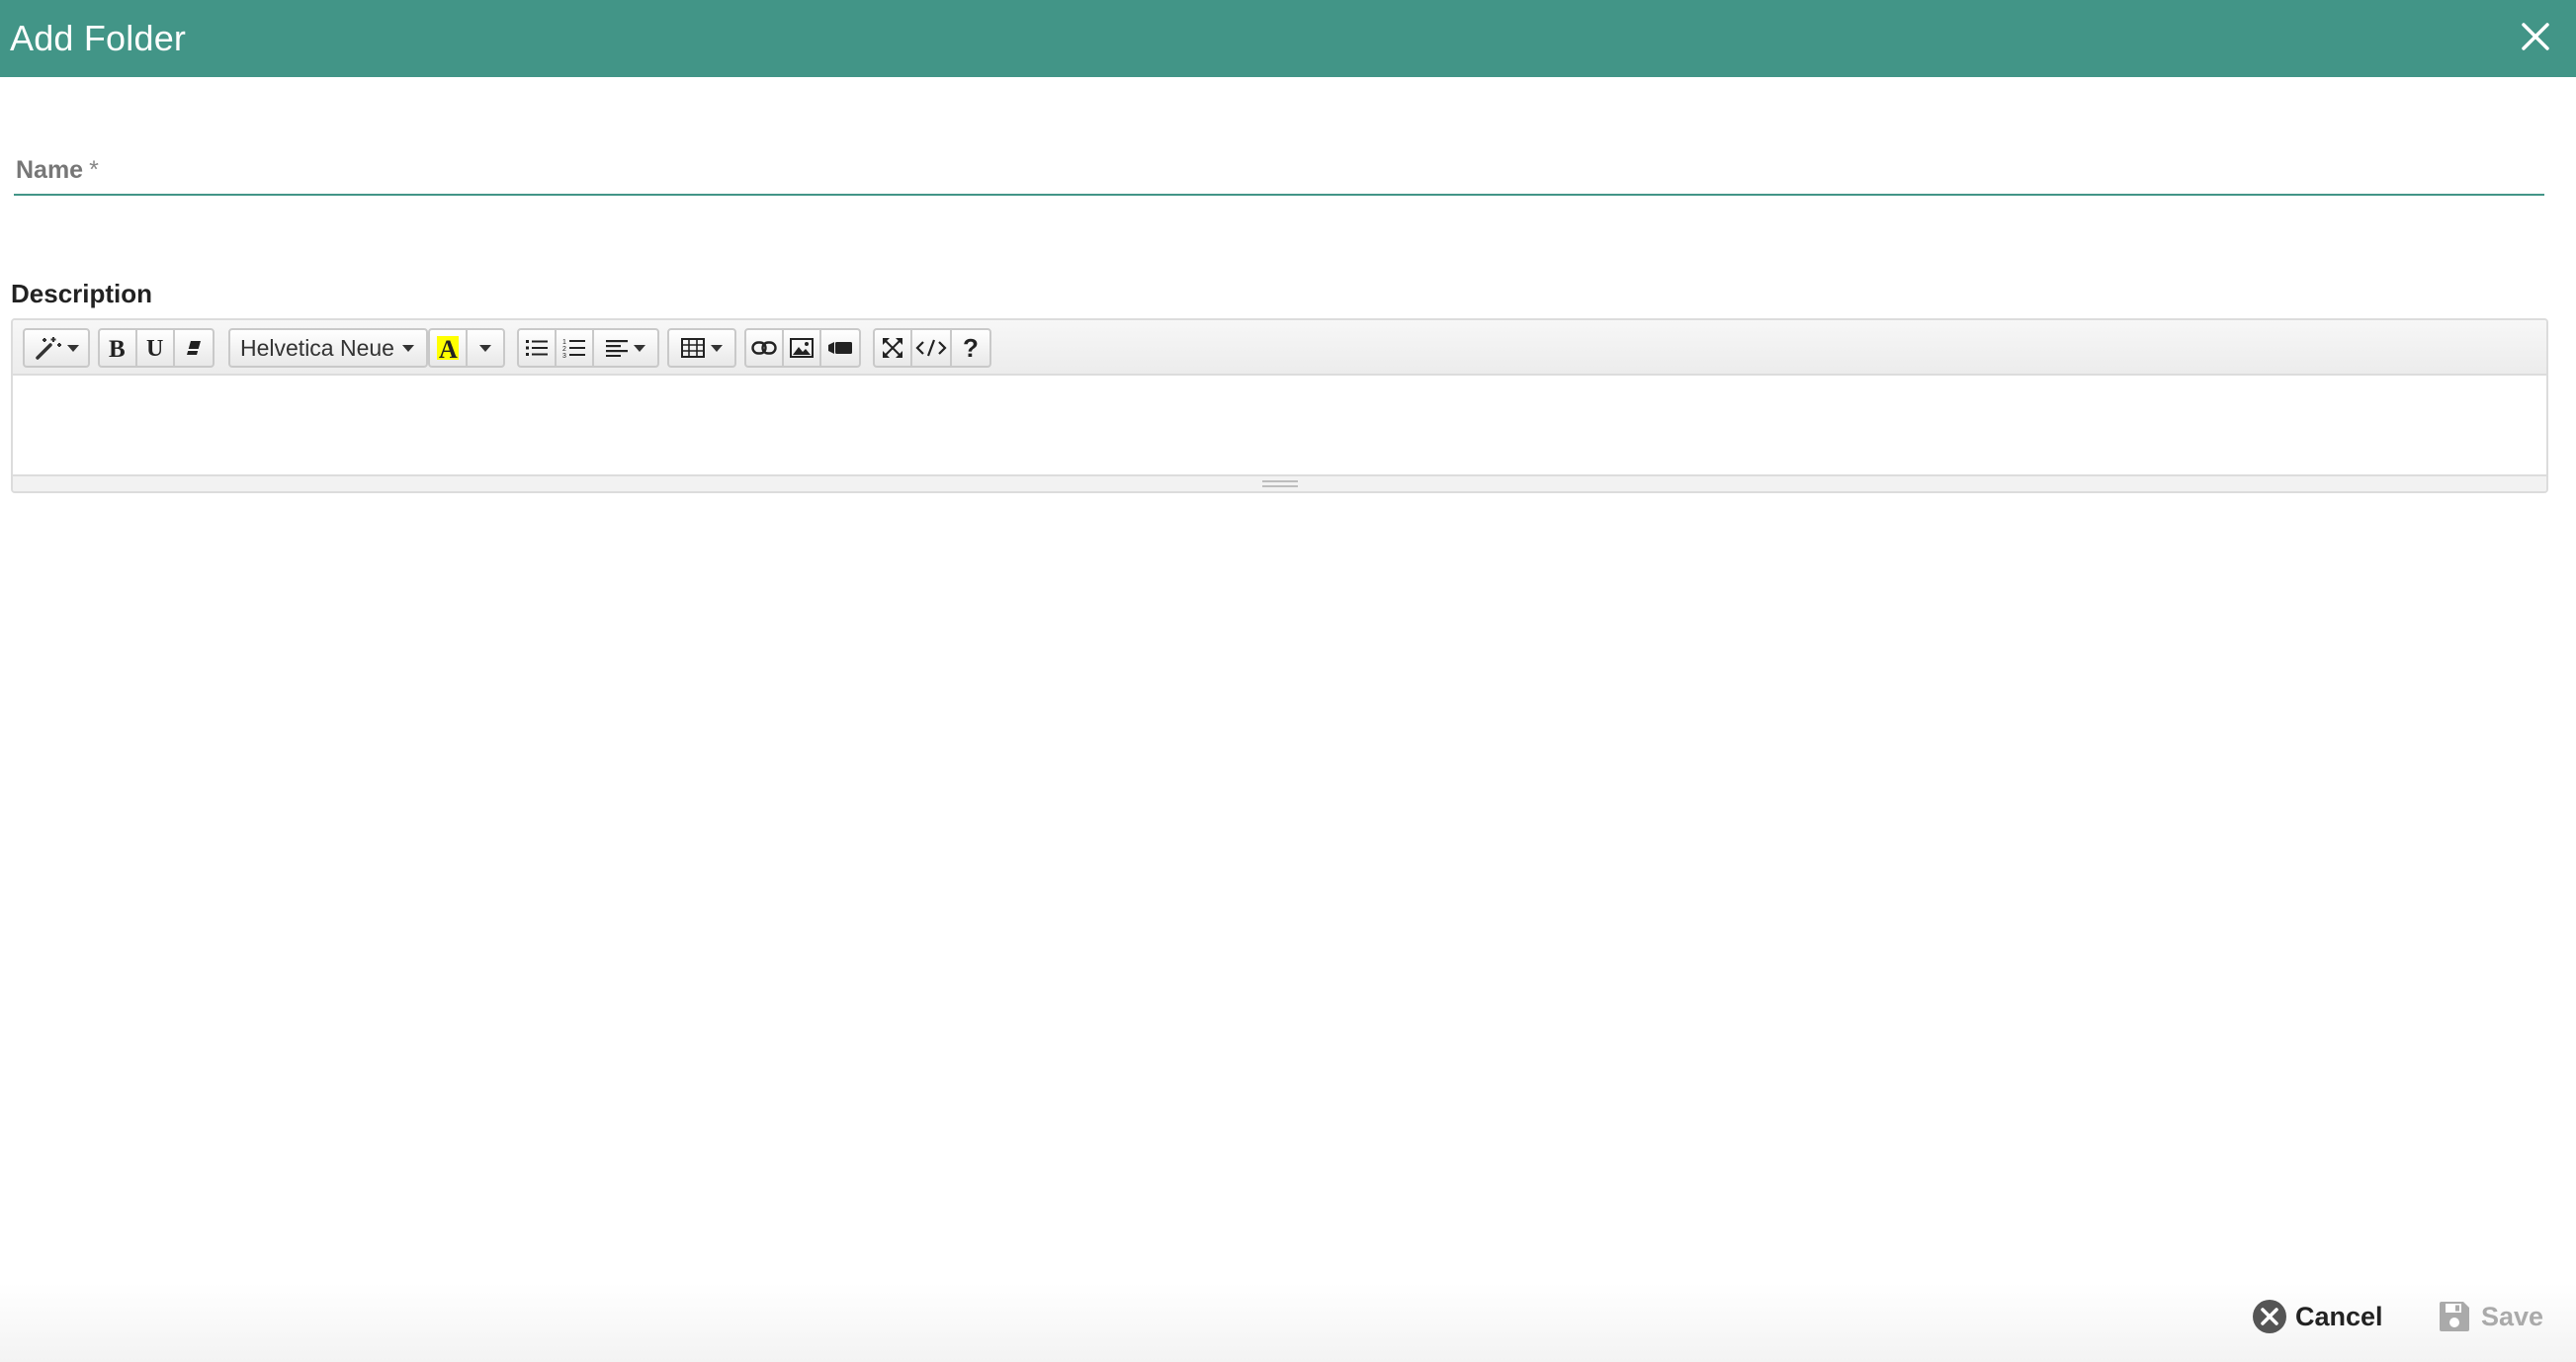 The width and height of the screenshot is (2576, 1362). I want to click on clear-format-button, so click(194, 348).